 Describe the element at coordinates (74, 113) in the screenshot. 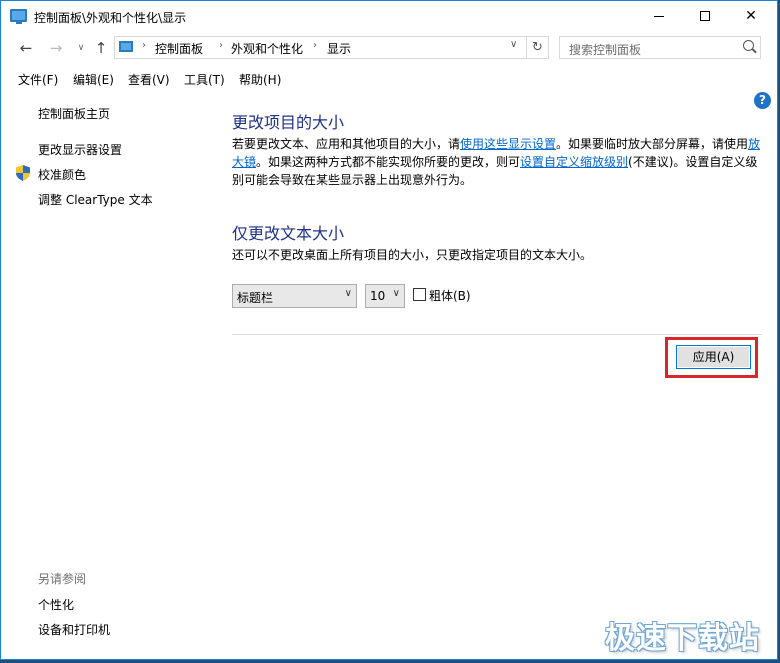

I see `sidebar-item-home: 控制面板主页` at that location.